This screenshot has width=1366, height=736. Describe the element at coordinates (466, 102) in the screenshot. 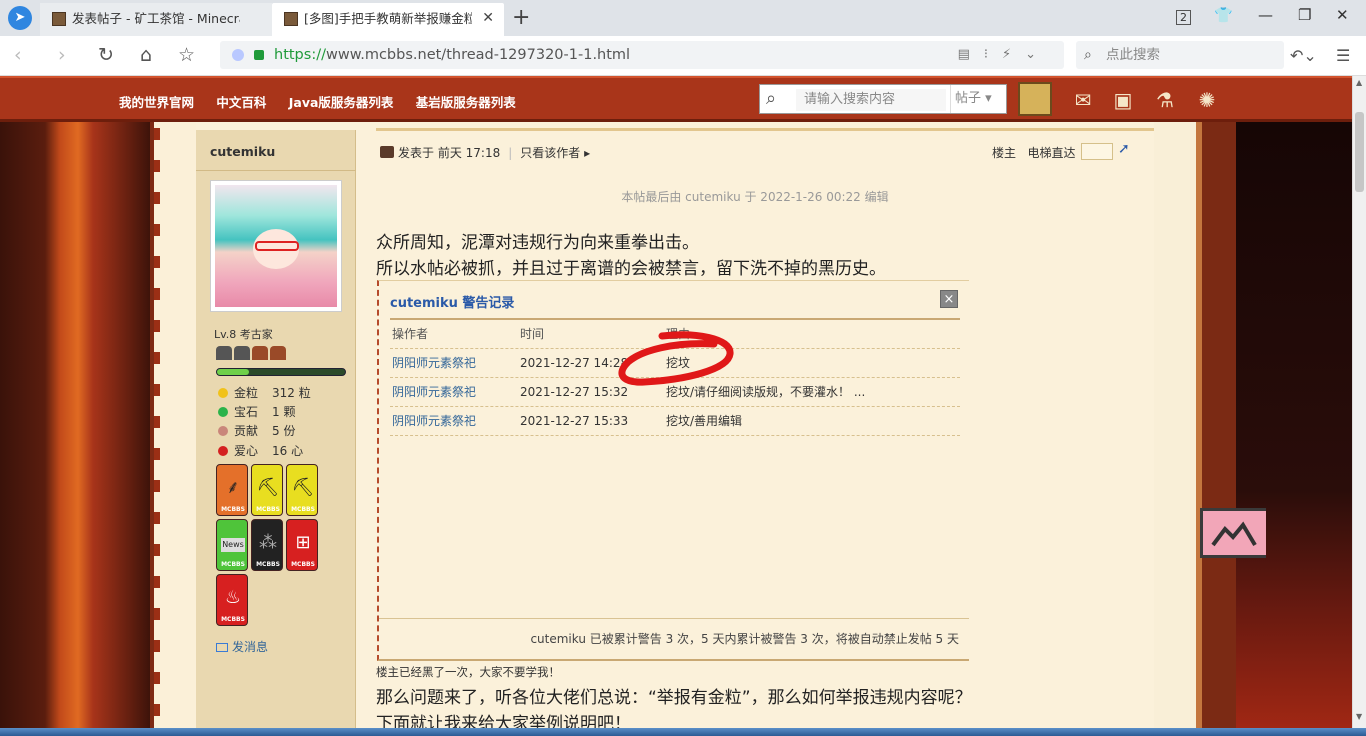

I see `nav-bedrock-servers: 基岩版服务器列表` at that location.